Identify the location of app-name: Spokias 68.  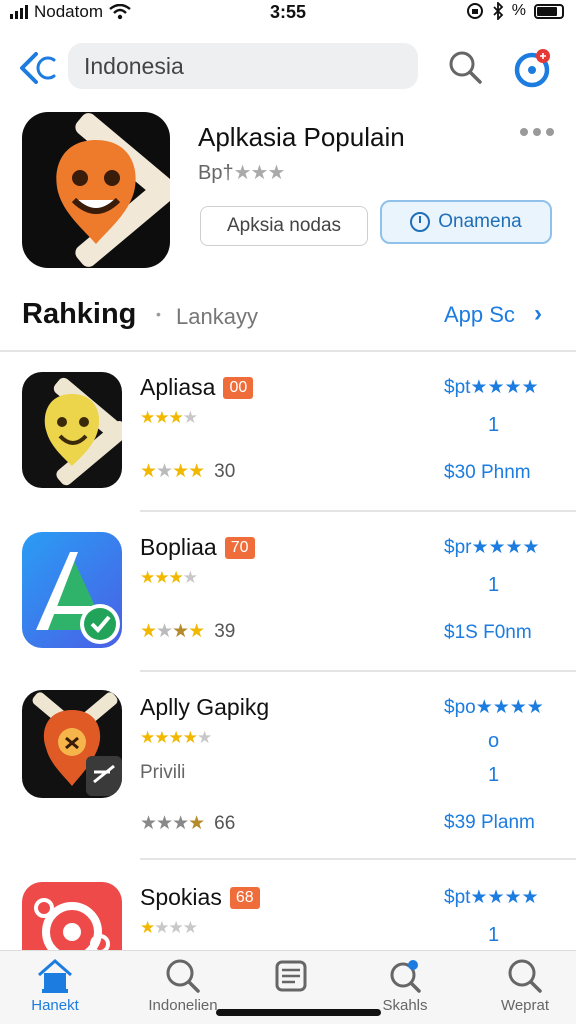
(200, 897).